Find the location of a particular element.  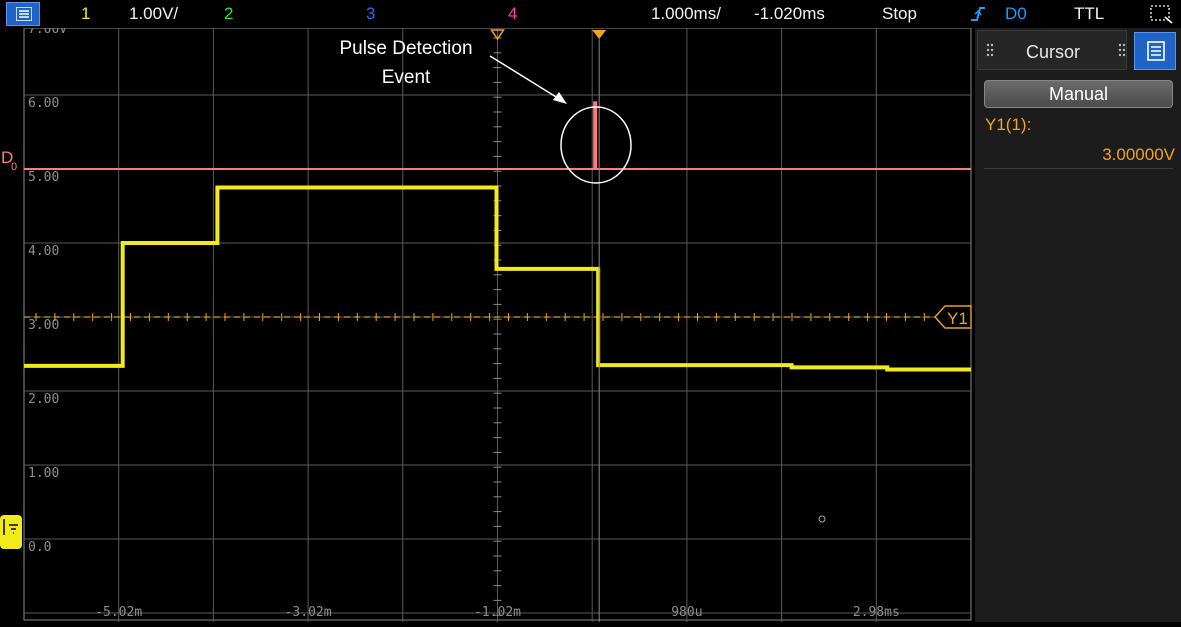

horizontal-delay: -1.020ms is located at coordinates (789, 14).